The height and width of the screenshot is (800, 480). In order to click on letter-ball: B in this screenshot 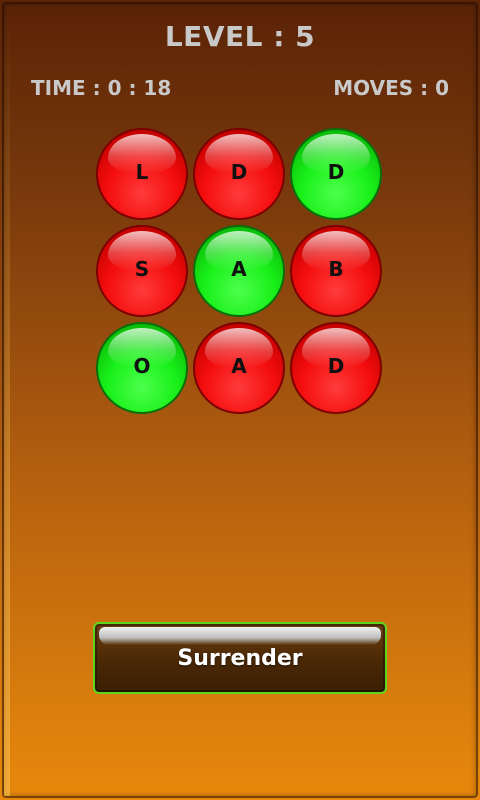, I will do `click(336, 271)`.